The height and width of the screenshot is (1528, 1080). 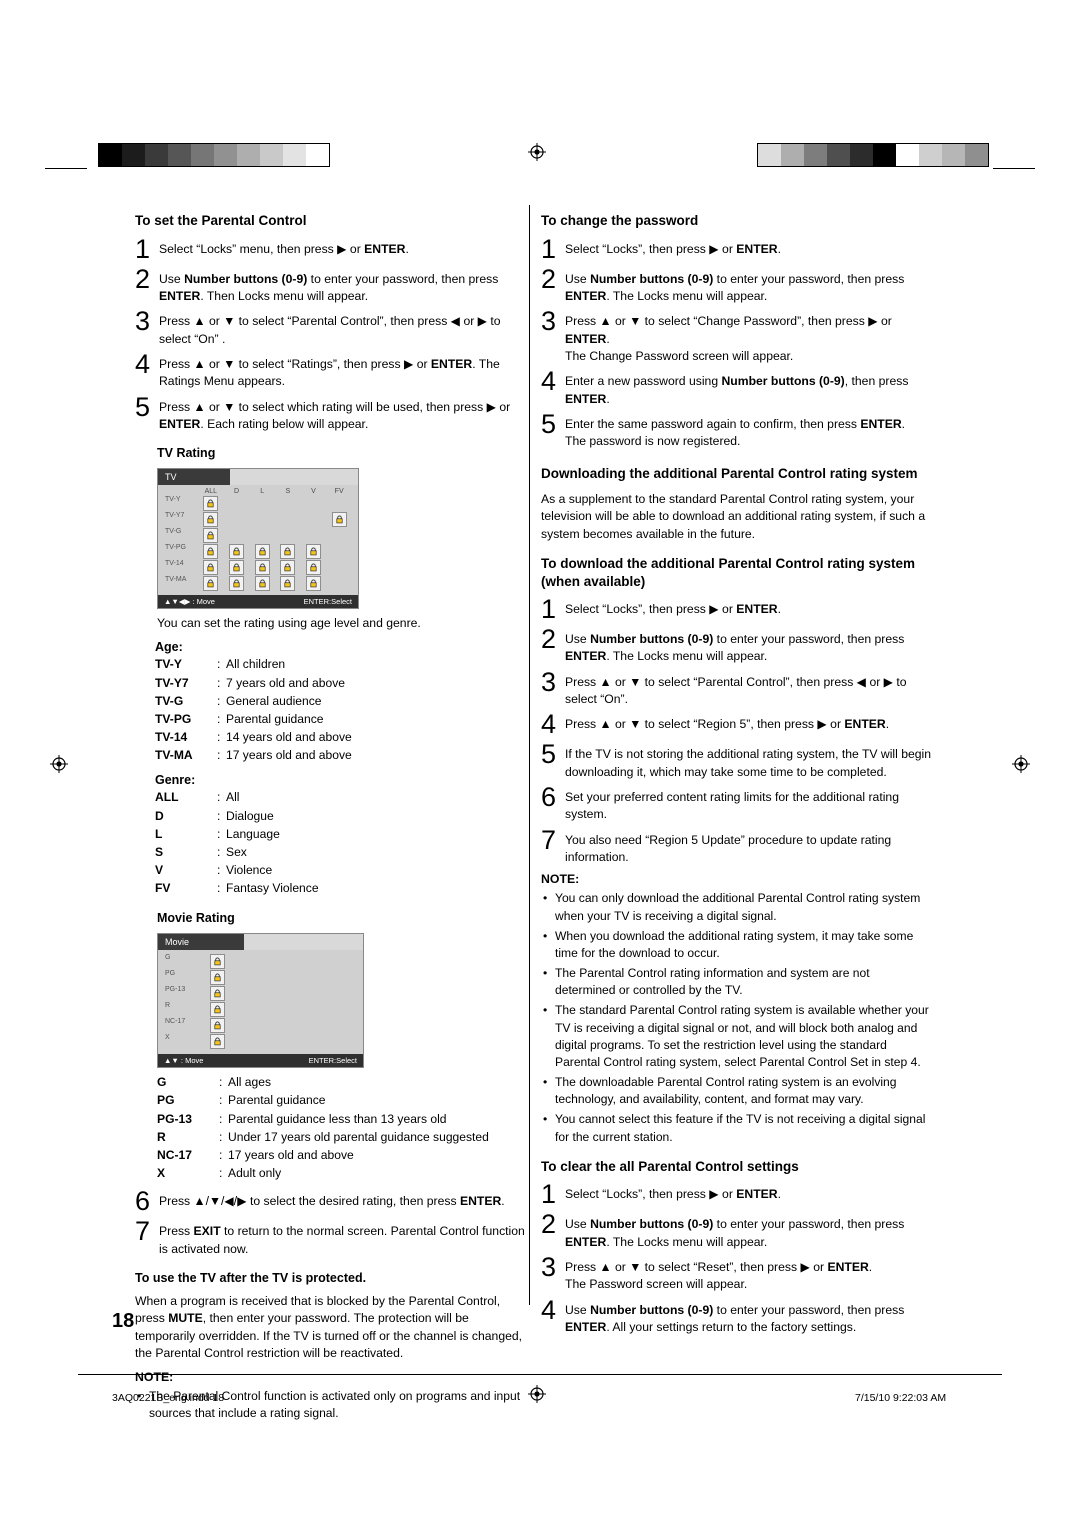 What do you see at coordinates (176, 548) in the screenshot?
I see `row-label: TV-PG` at bounding box center [176, 548].